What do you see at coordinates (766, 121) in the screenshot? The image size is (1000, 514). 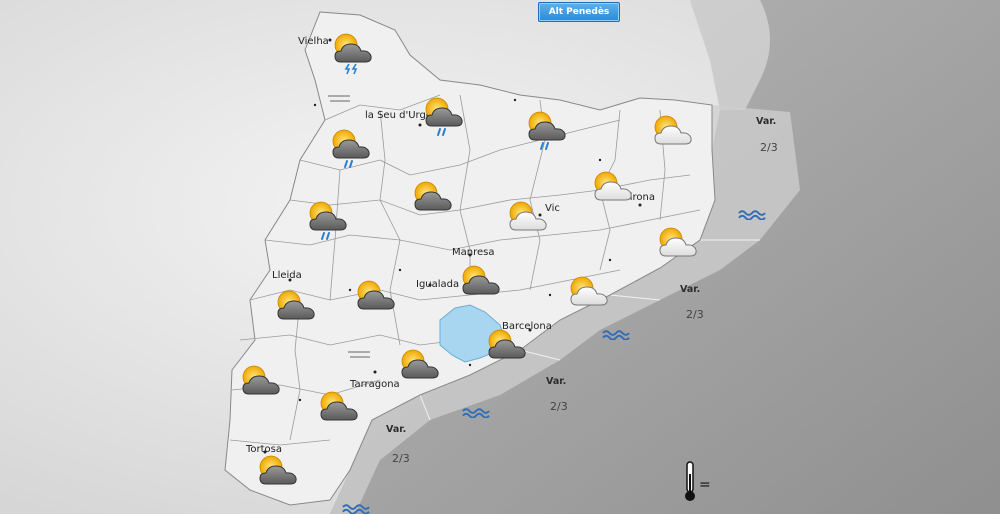 I see `sea-label-north: Var.` at bounding box center [766, 121].